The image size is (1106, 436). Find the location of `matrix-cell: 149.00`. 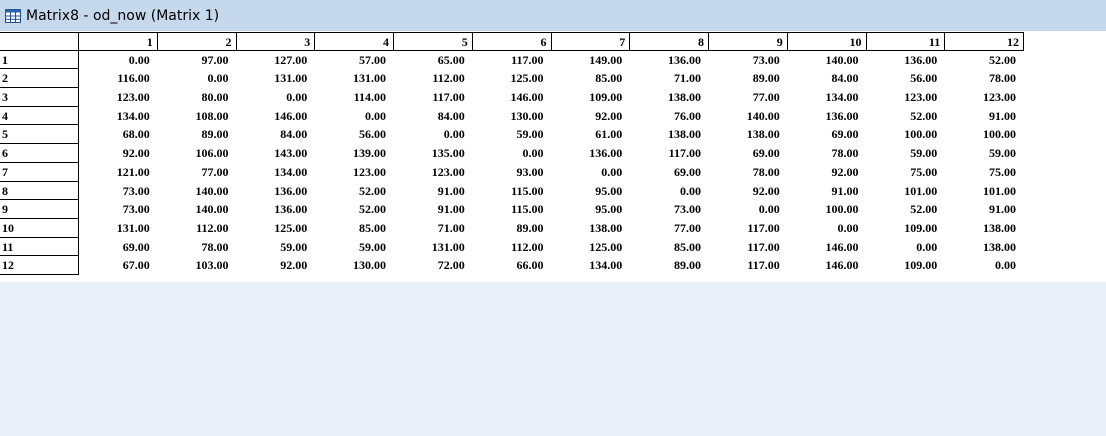

matrix-cell: 149.00 is located at coordinates (591, 60).